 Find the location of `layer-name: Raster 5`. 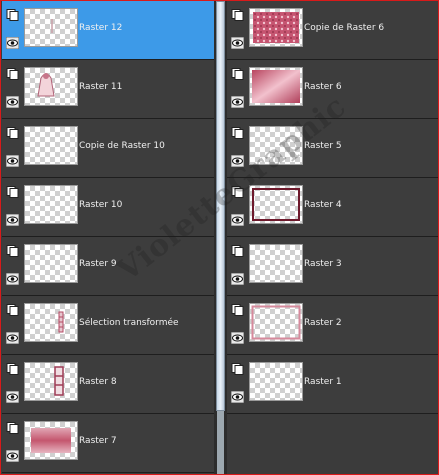

layer-name: Raster 5 is located at coordinates (323, 146).